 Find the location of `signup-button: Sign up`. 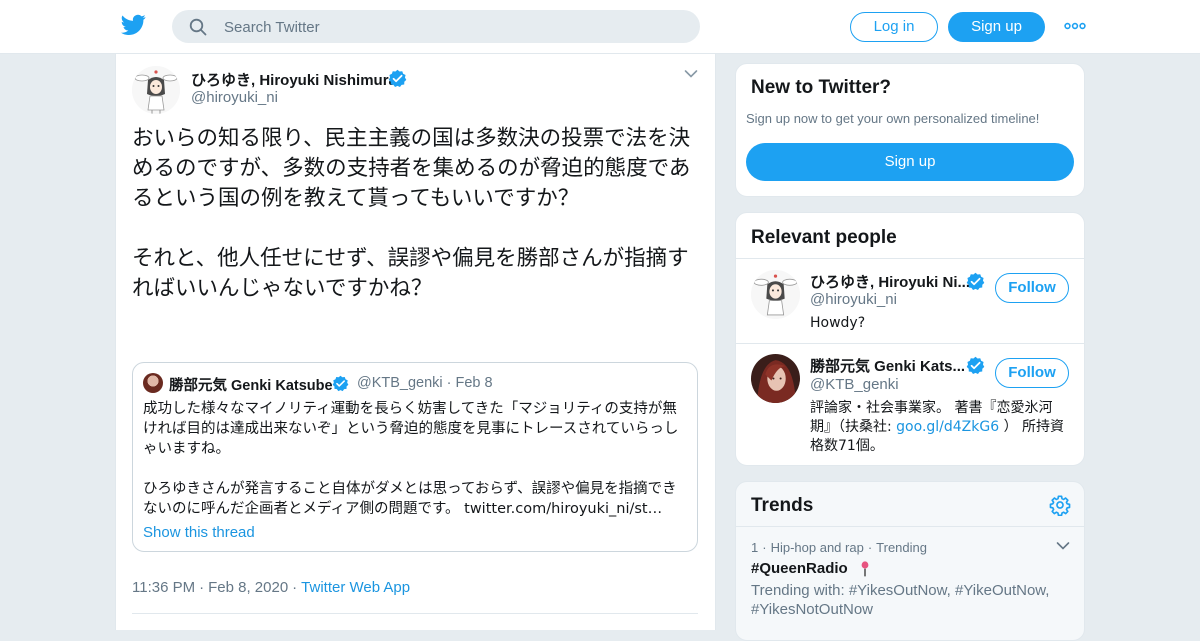

signup-button: Sign up is located at coordinates (996, 27).